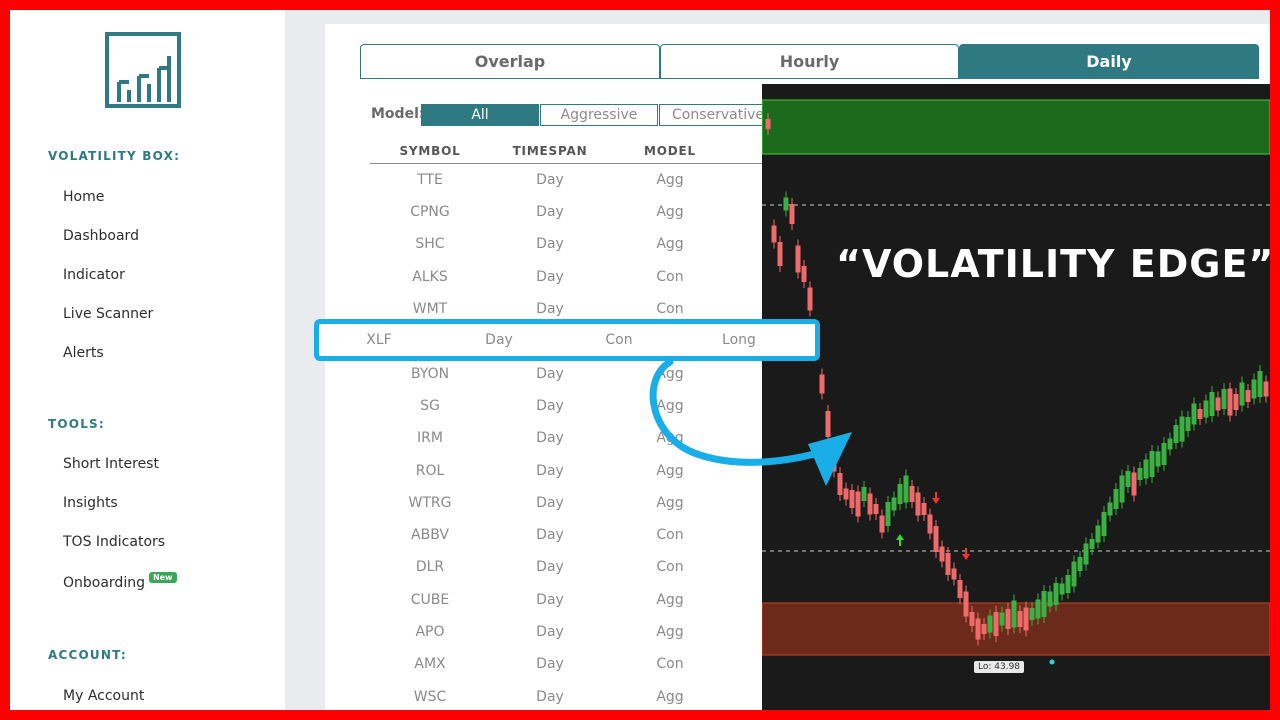 The width and height of the screenshot is (1280, 720). I want to click on highlighted-row-callout: XLF Day Con Long, so click(567, 340).